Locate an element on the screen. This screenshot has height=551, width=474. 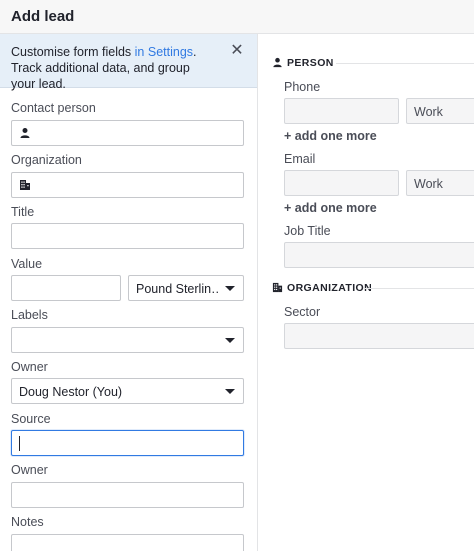
phone-type-select: Work is located at coordinates (440, 111).